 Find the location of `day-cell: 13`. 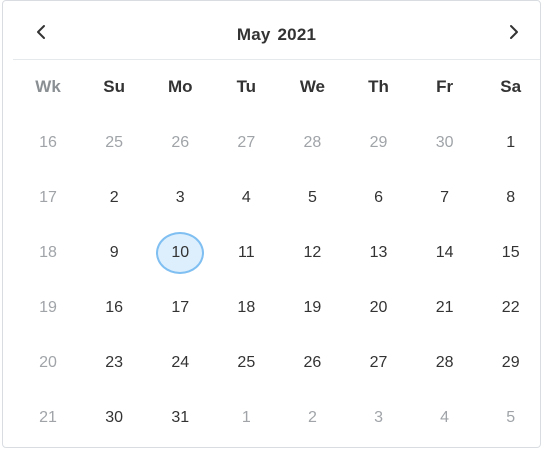

day-cell: 13 is located at coordinates (378, 252).